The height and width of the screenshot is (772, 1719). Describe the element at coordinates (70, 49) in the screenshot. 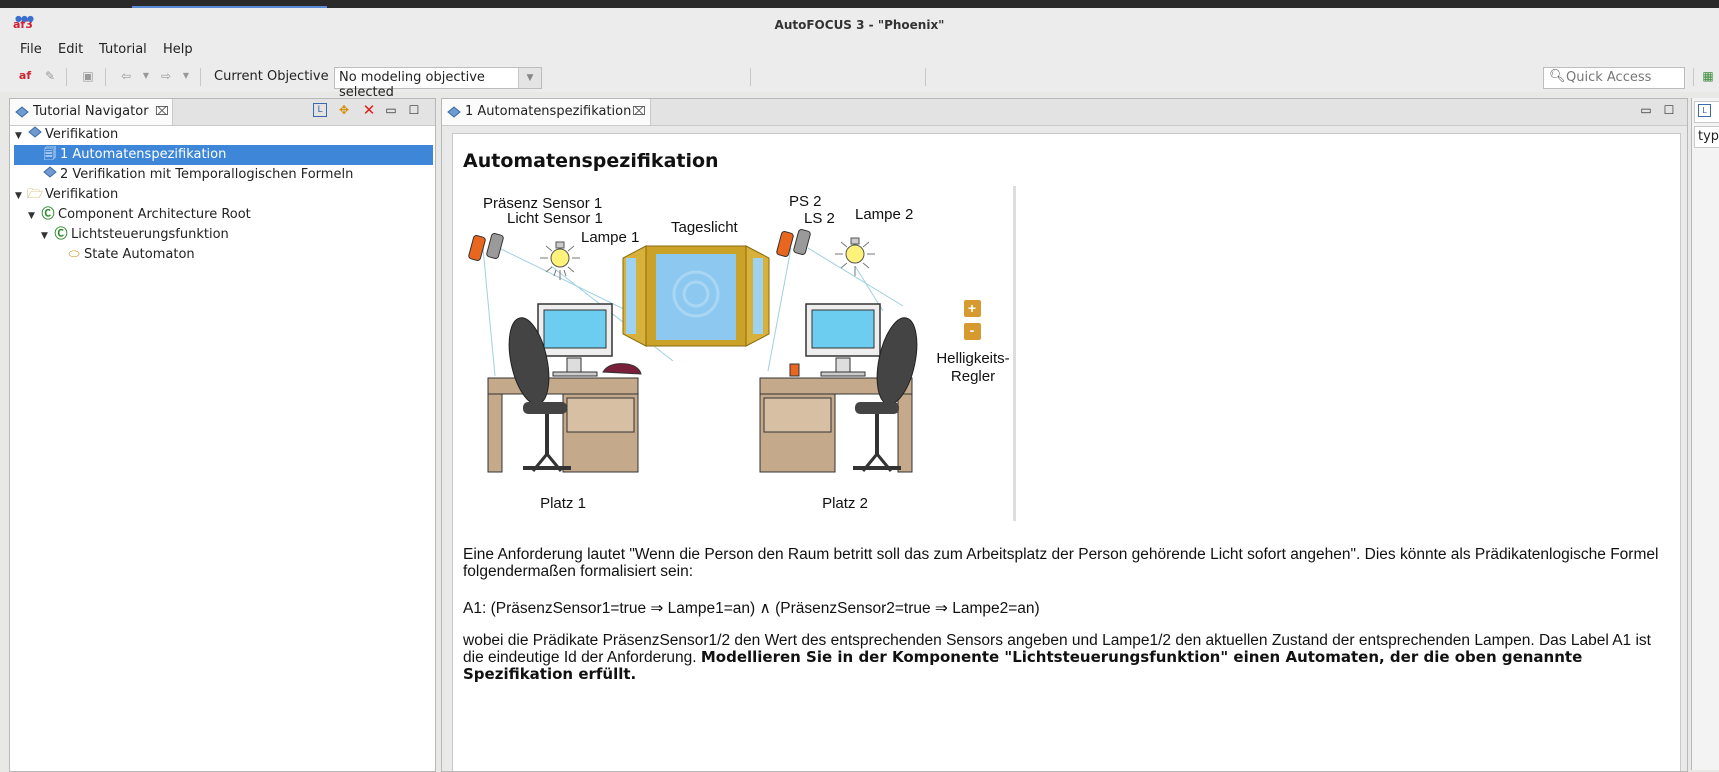

I see `menu-edit: Edit` at that location.